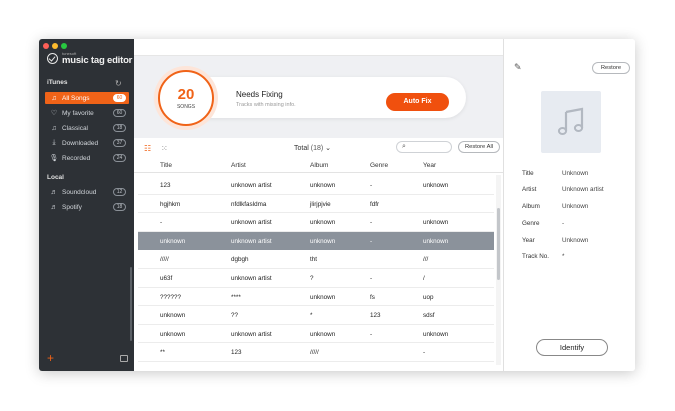 The width and height of the screenshot is (675, 411). I want to click on list-toolbar: ☷ ⁙ Total (18) ⌄ ⌕ Restore All, so click(318, 148).